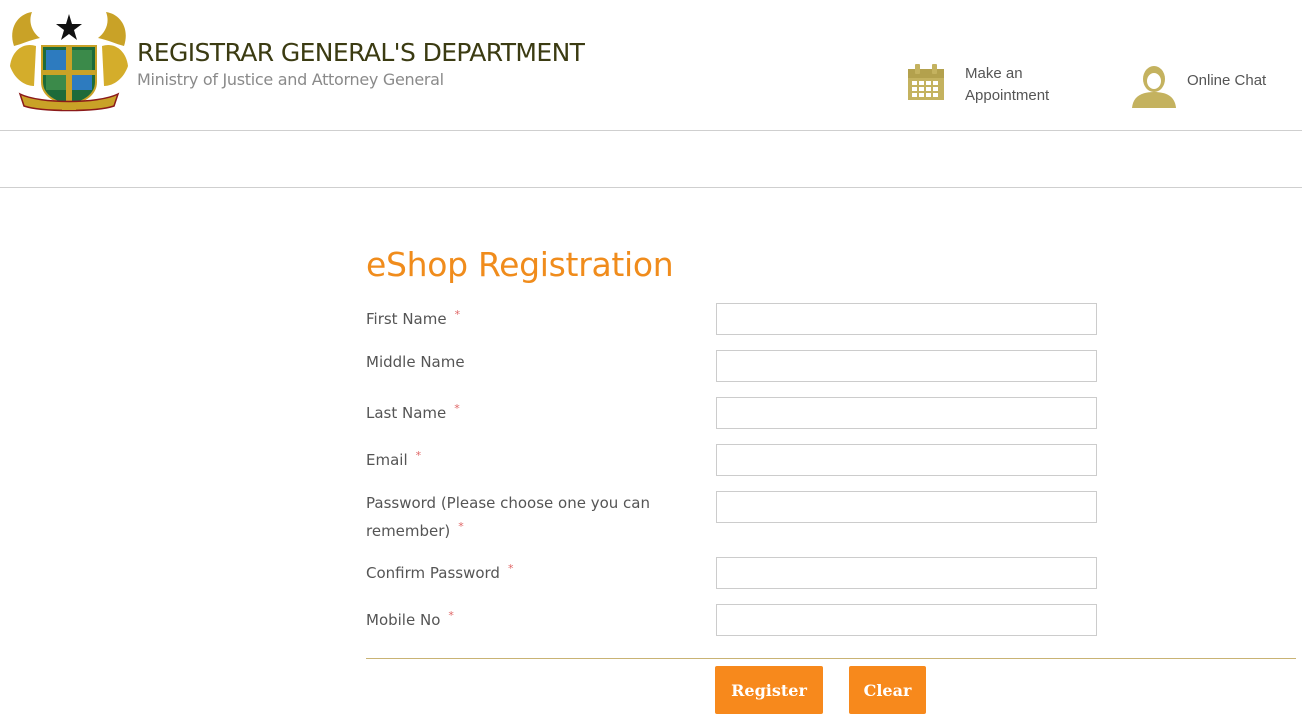 This screenshot has height=714, width=1302. Describe the element at coordinates (69, 62) in the screenshot. I see `coat-of-arms-logo` at that location.